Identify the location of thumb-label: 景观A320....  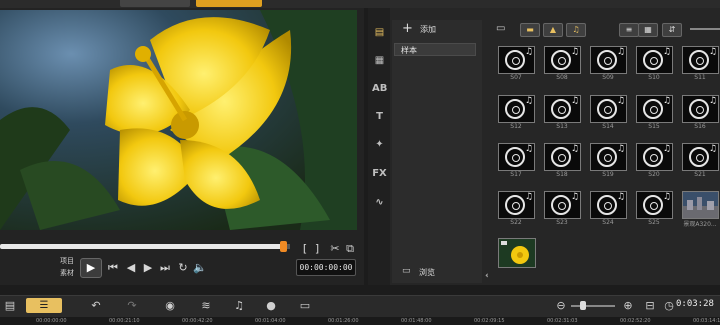
(700, 224).